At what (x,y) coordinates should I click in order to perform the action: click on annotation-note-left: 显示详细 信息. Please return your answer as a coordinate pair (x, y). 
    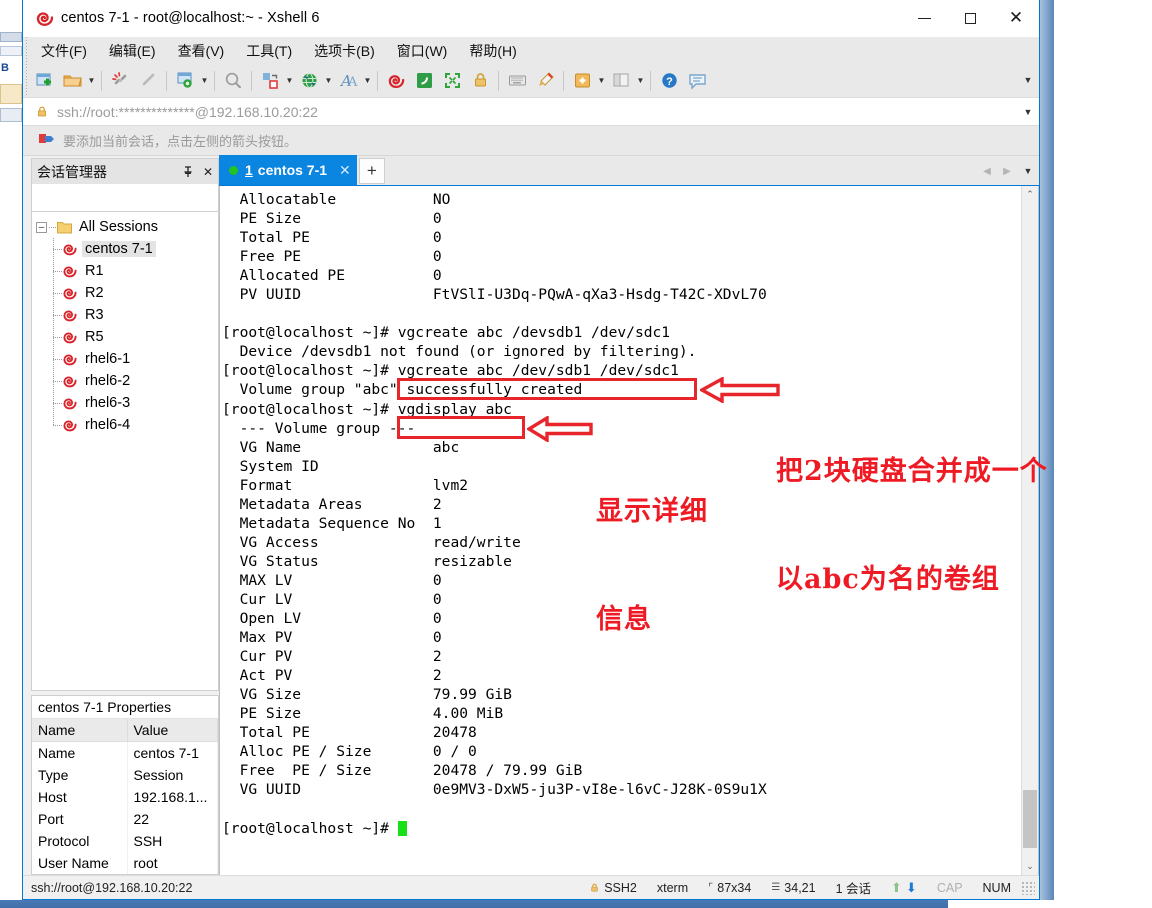
    Looking at the image, I should click on (652, 566).